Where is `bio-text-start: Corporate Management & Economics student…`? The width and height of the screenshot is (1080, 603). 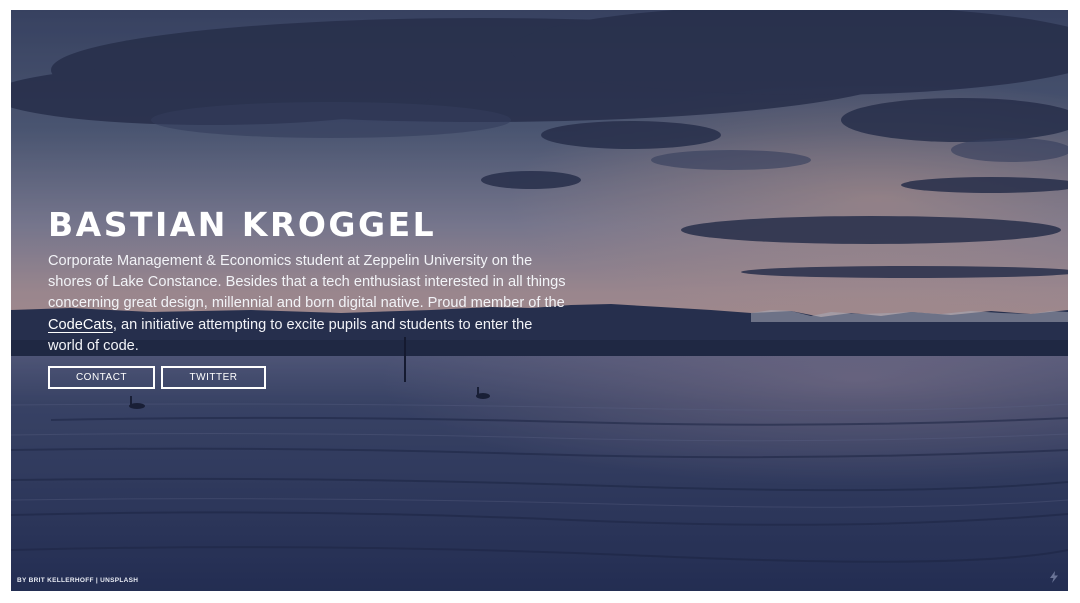
bio-text-start: Corporate Management & Economics student… is located at coordinates (307, 282).